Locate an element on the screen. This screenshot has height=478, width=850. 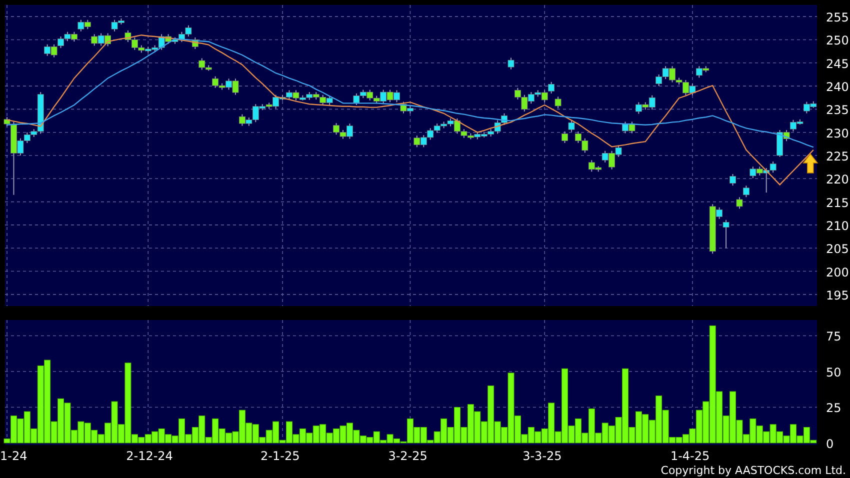
date-label: 2-12-24 is located at coordinates (149, 455).